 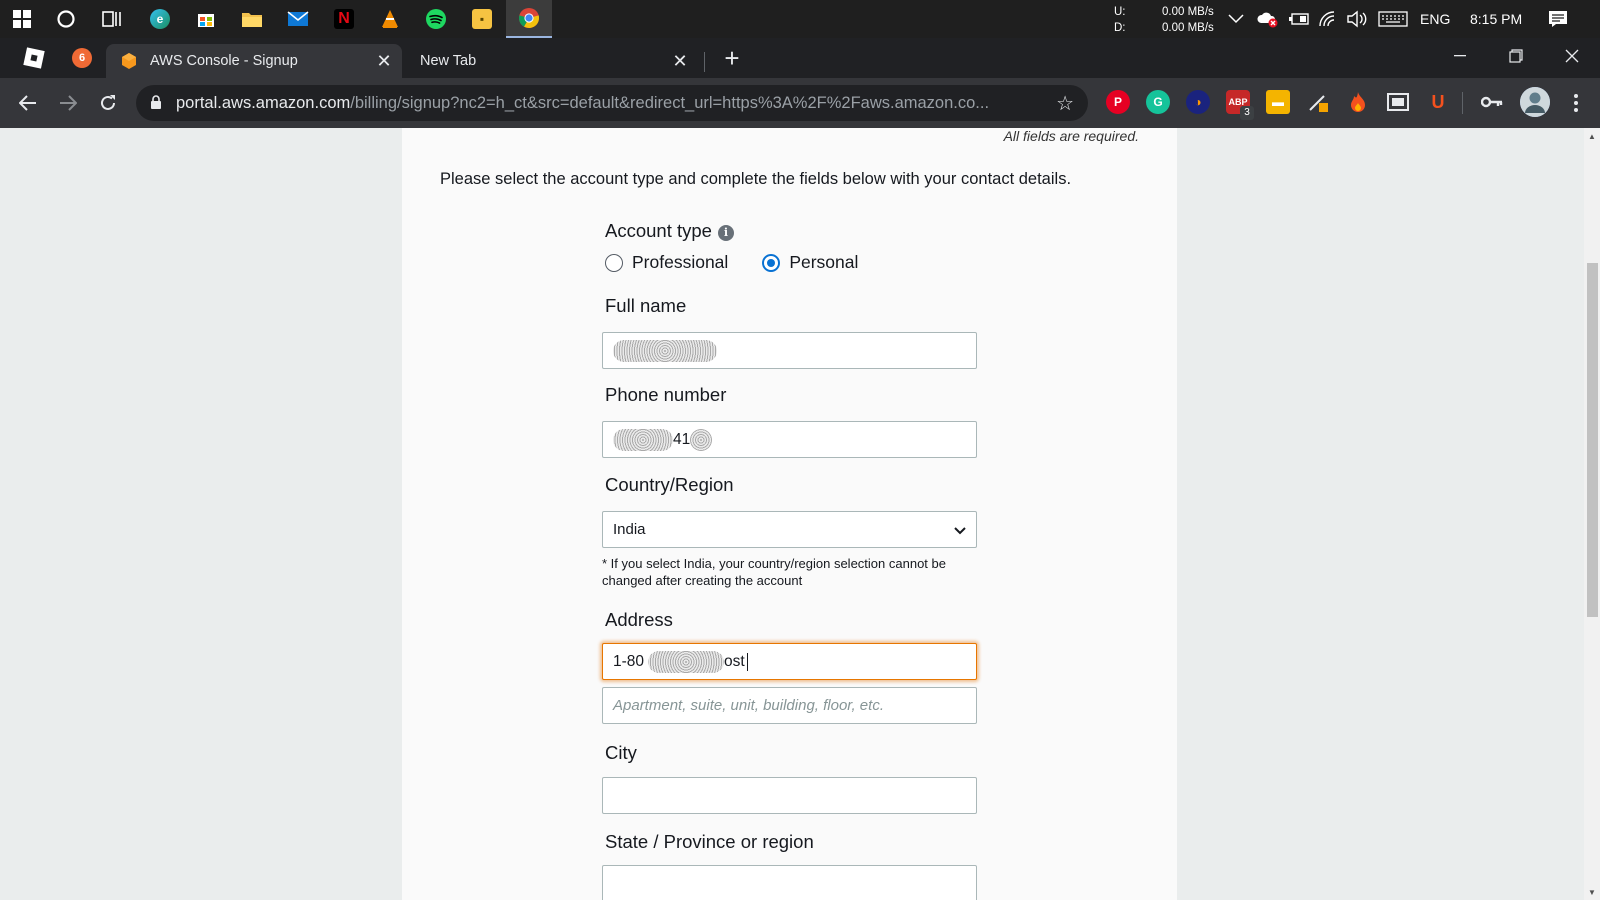 I want to click on scrollbar-thumb, so click(x=1592, y=440).